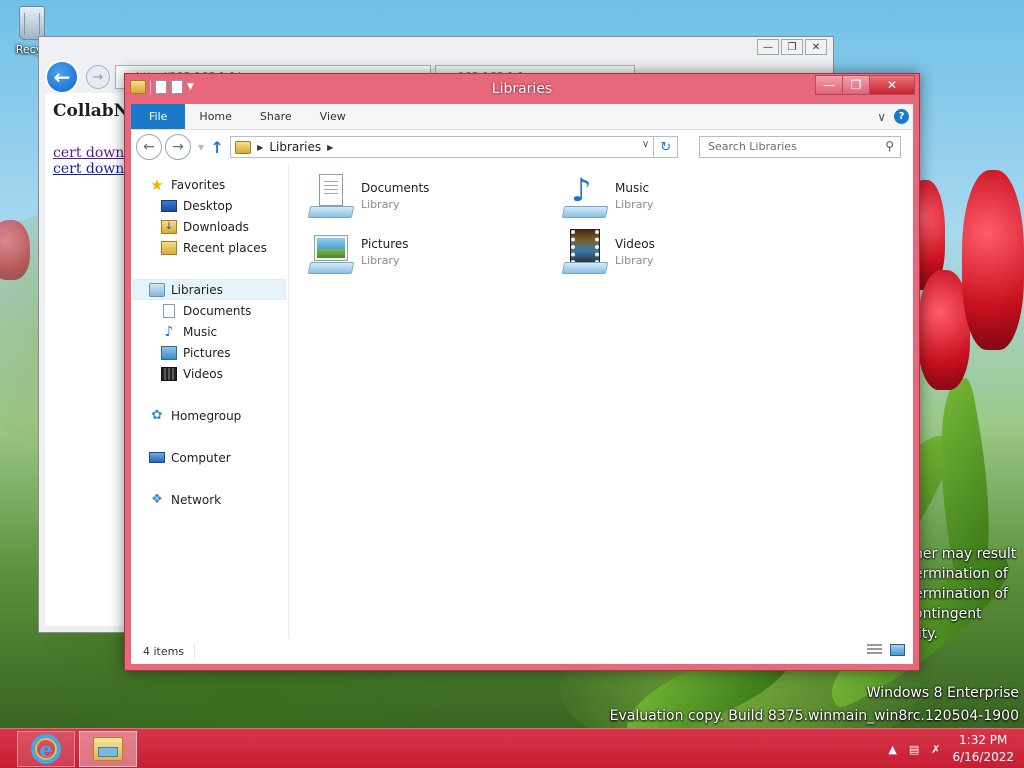 This screenshot has height=768, width=1024. What do you see at coordinates (169, 331) in the screenshot?
I see `music-icon: ♪` at bounding box center [169, 331].